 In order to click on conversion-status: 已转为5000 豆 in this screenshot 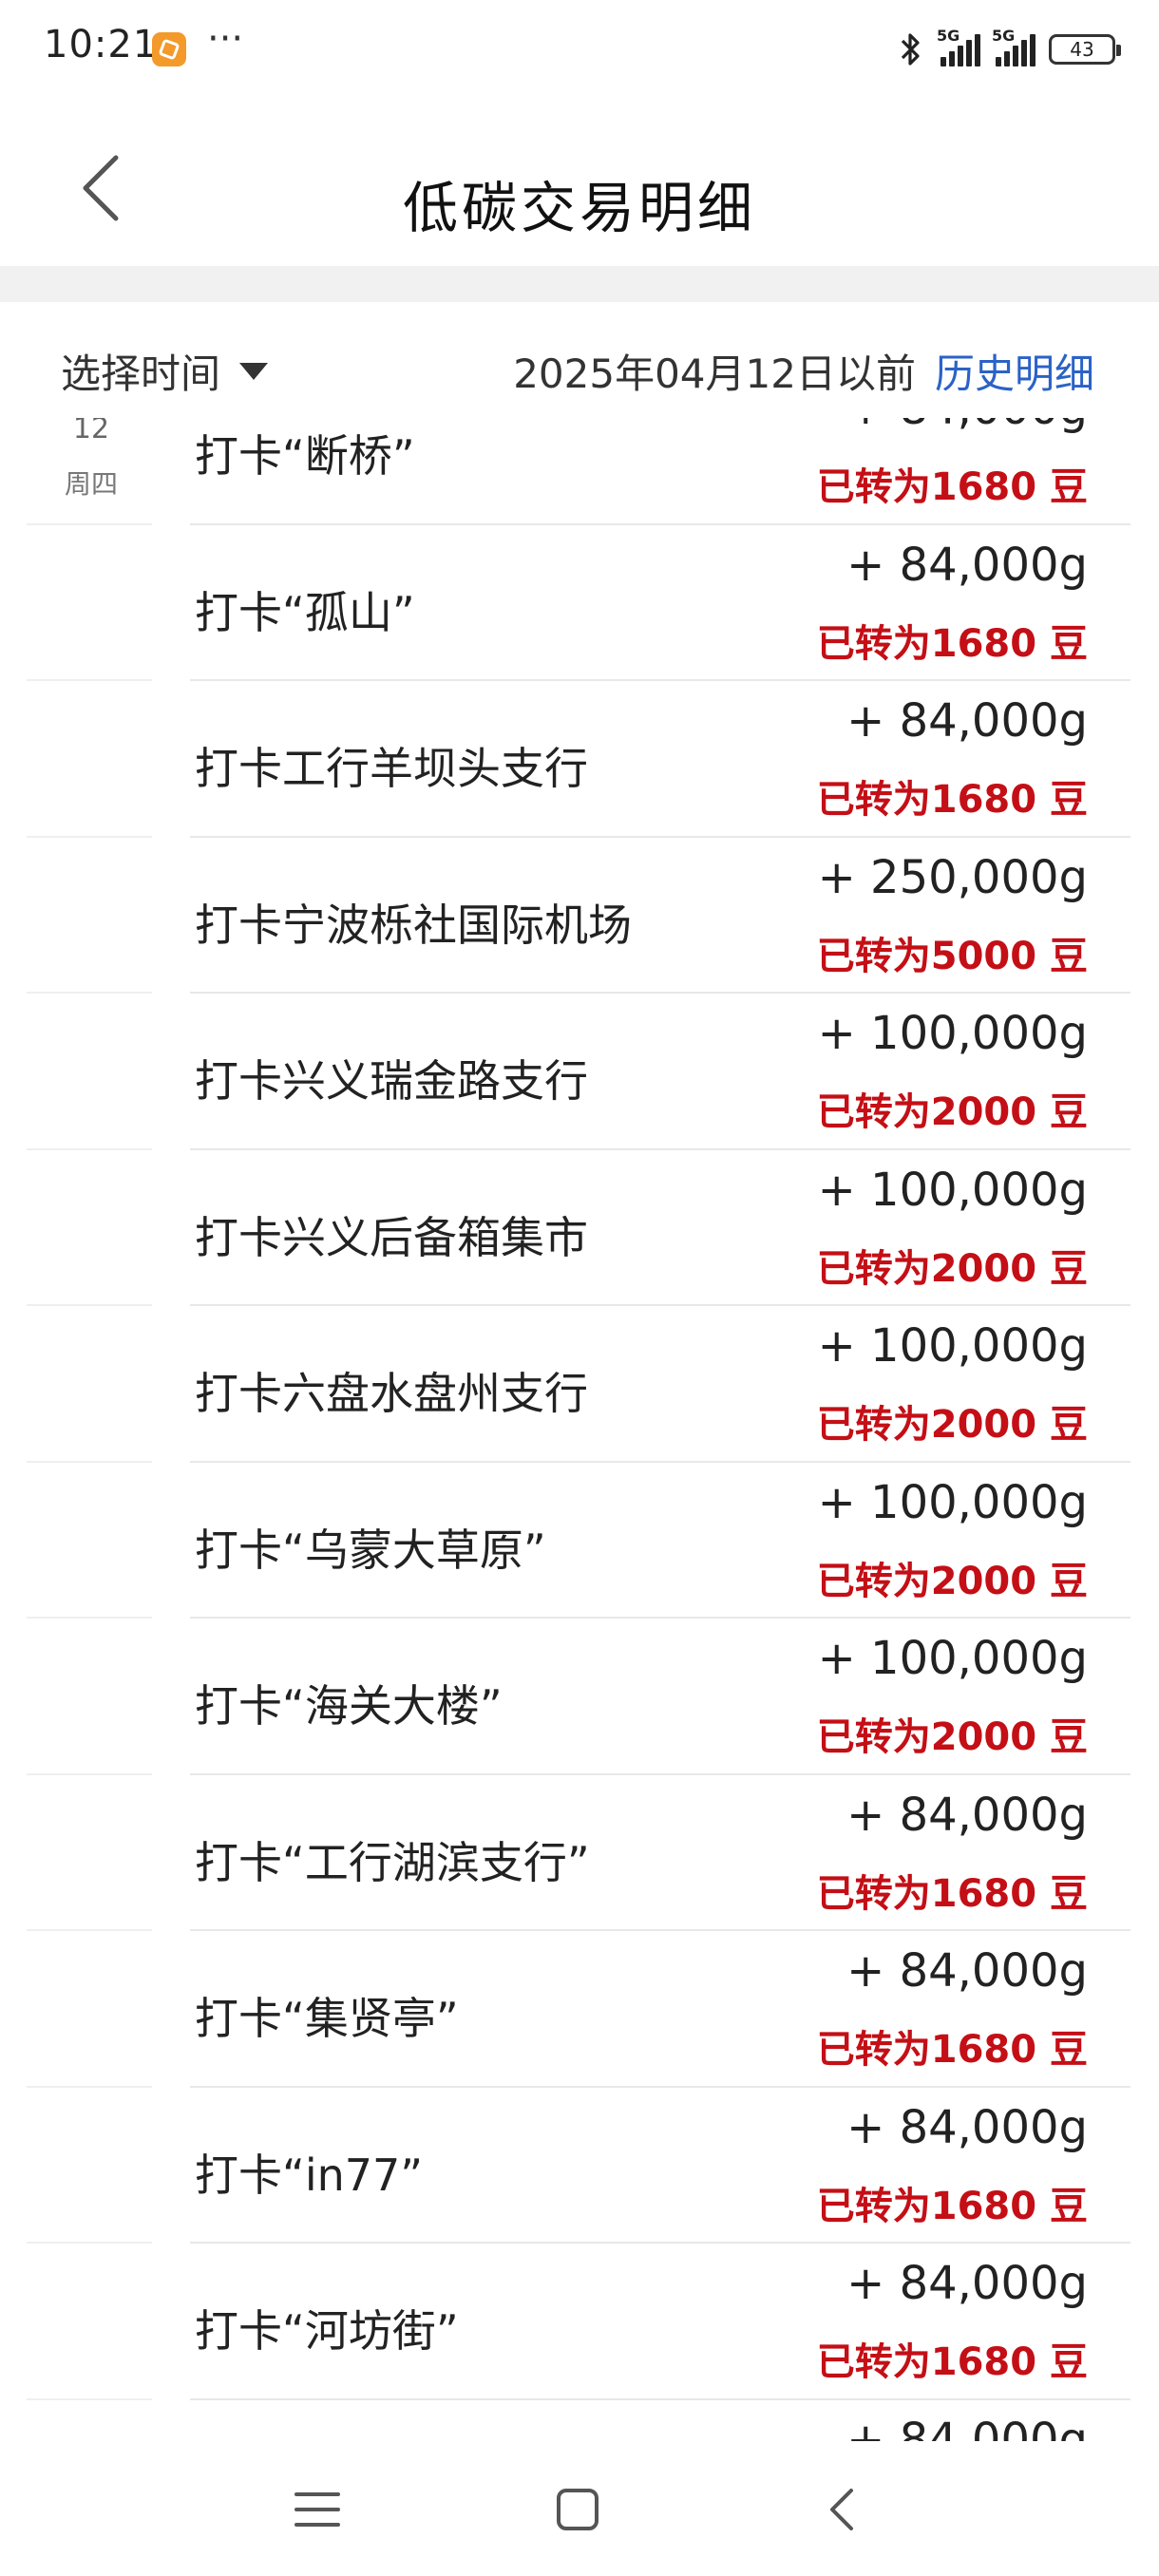, I will do `click(952, 956)`.